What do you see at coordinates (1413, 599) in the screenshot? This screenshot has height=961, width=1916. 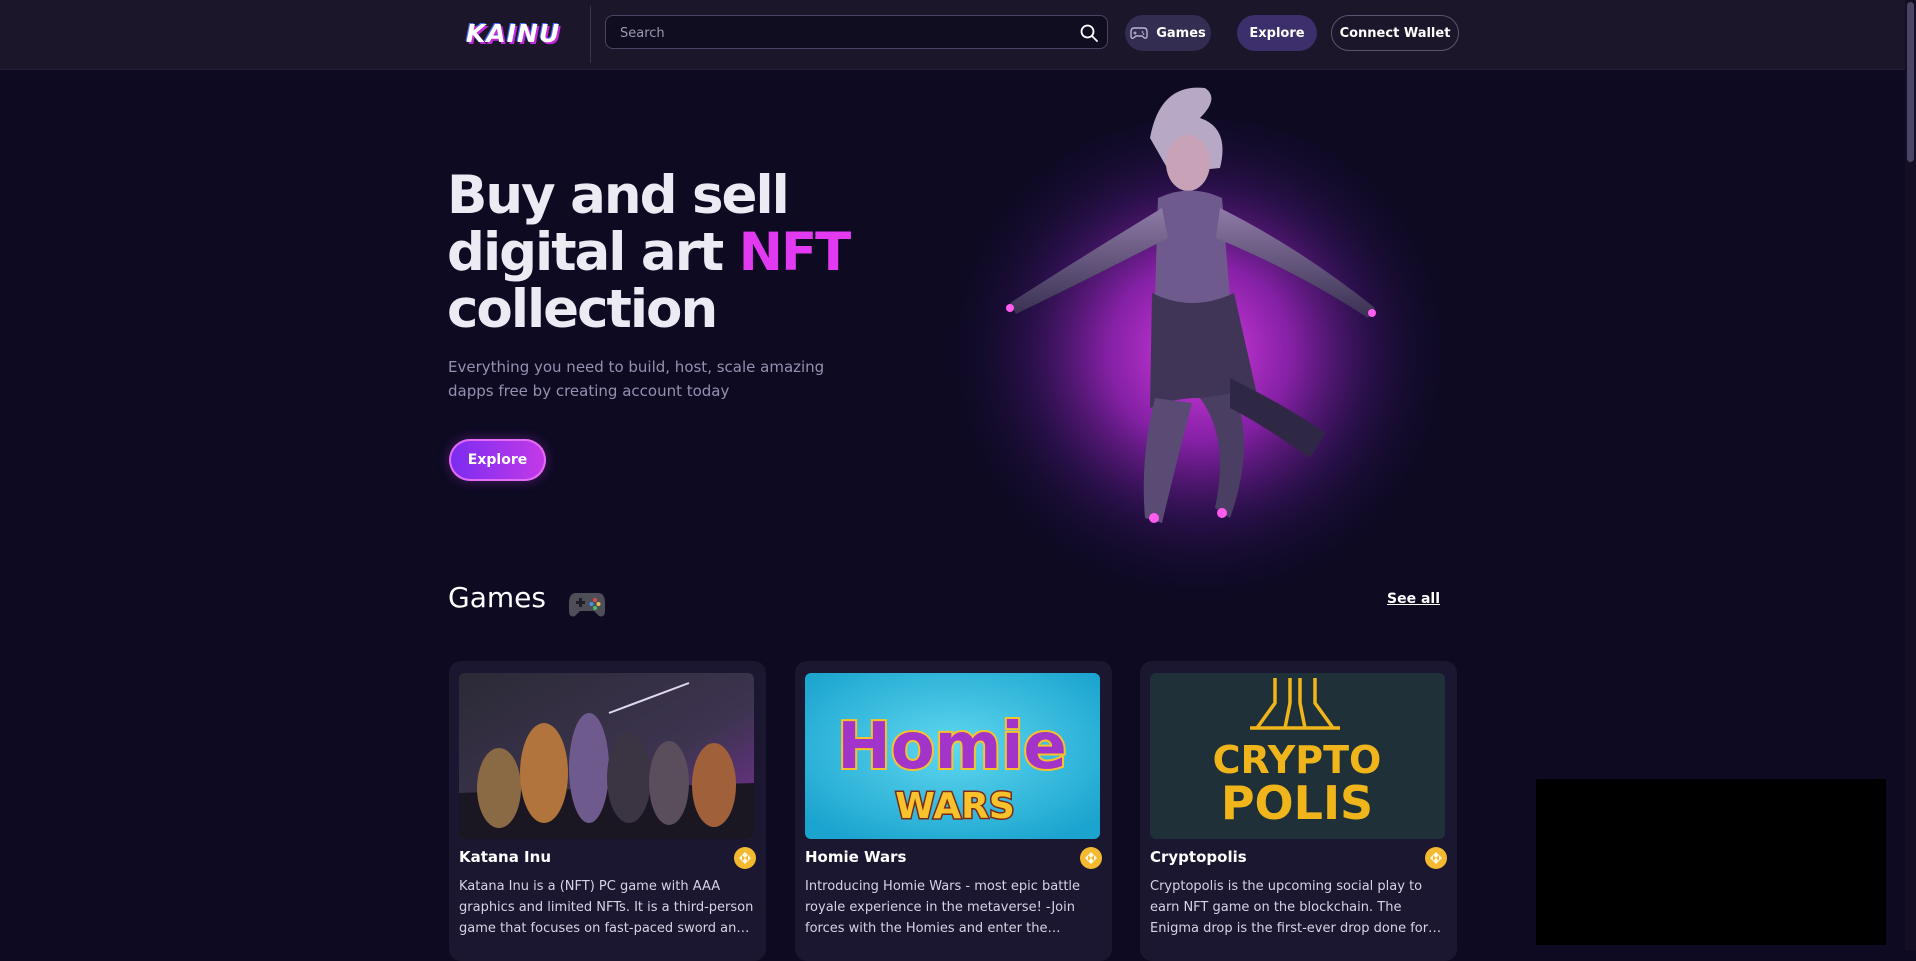 I see `see-all-games-link: See all` at bounding box center [1413, 599].